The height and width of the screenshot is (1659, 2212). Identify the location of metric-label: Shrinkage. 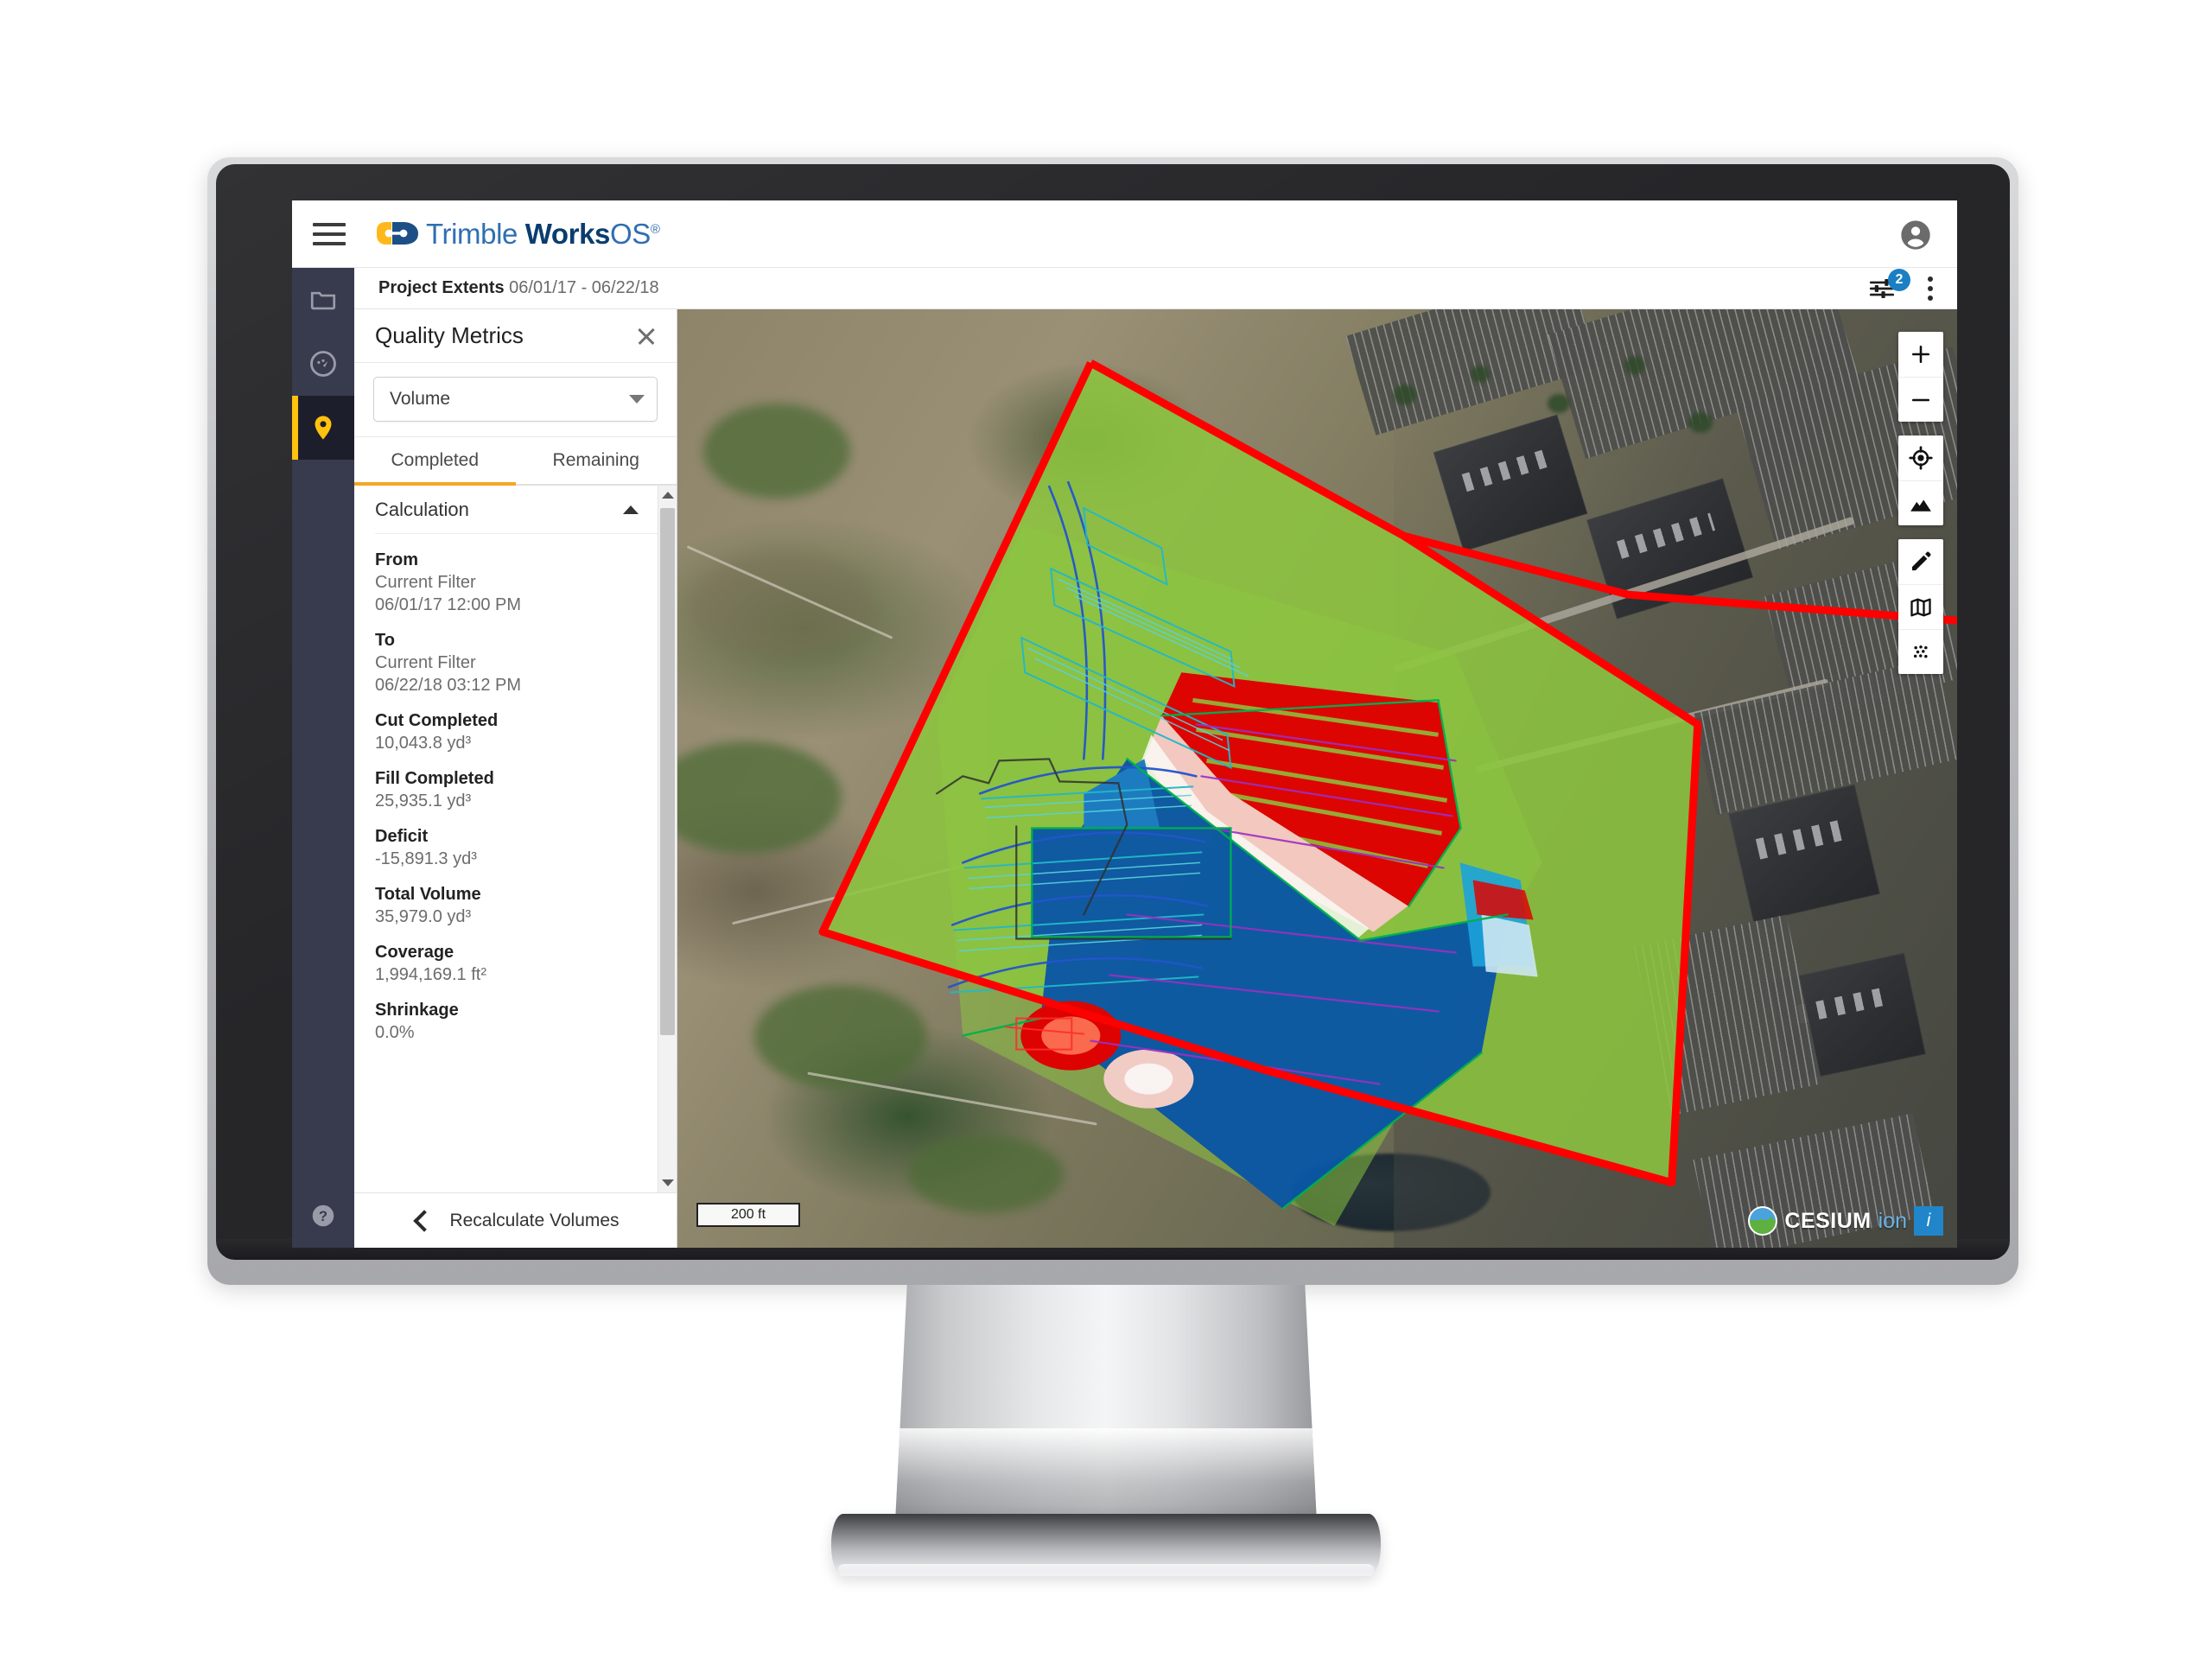
(417, 1010).